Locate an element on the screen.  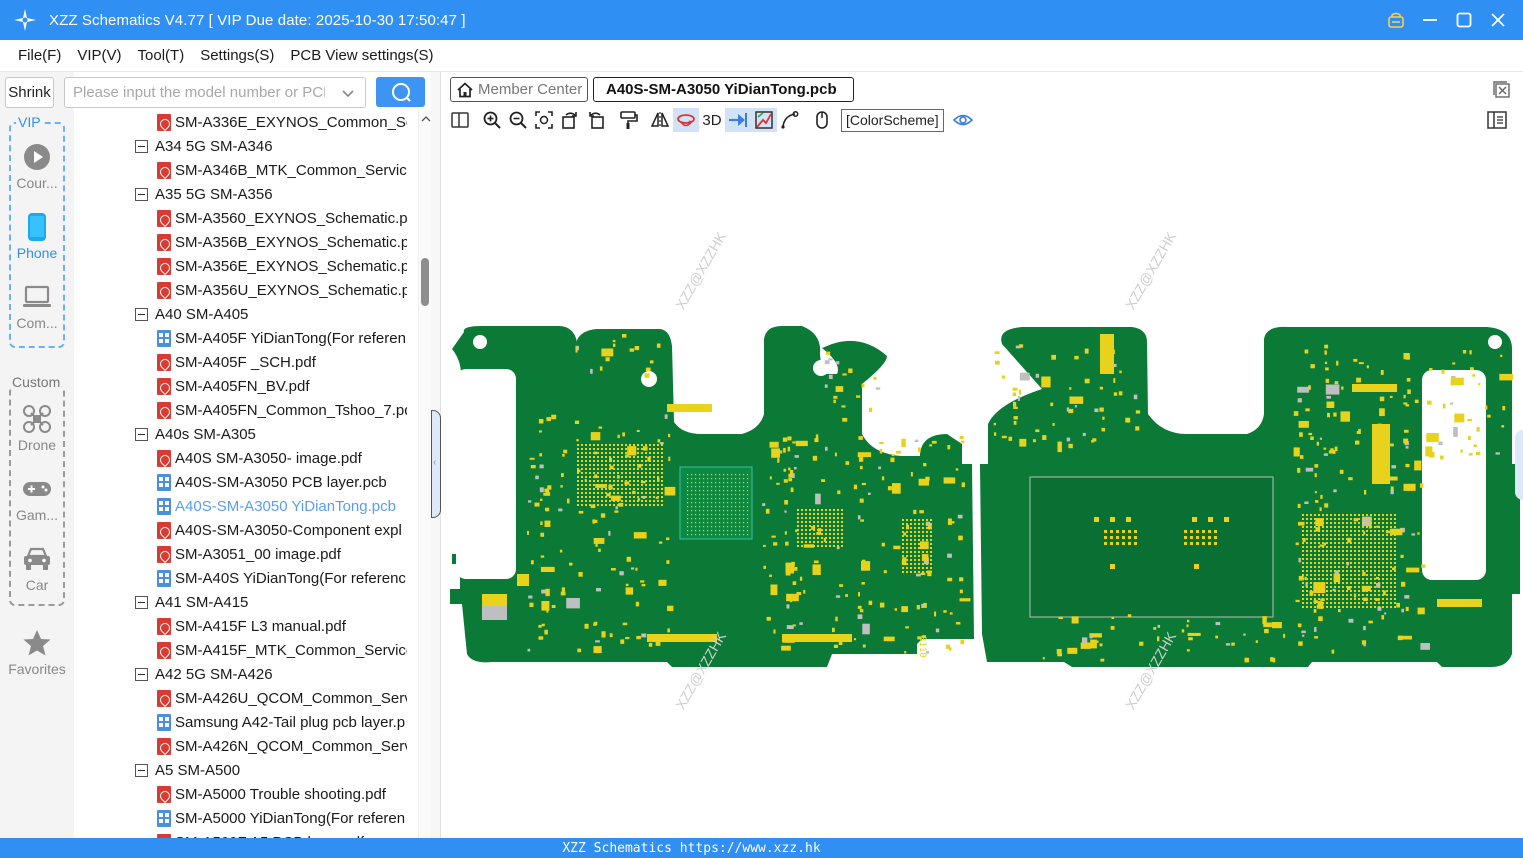
chevron-down-icon is located at coordinates (348, 93).